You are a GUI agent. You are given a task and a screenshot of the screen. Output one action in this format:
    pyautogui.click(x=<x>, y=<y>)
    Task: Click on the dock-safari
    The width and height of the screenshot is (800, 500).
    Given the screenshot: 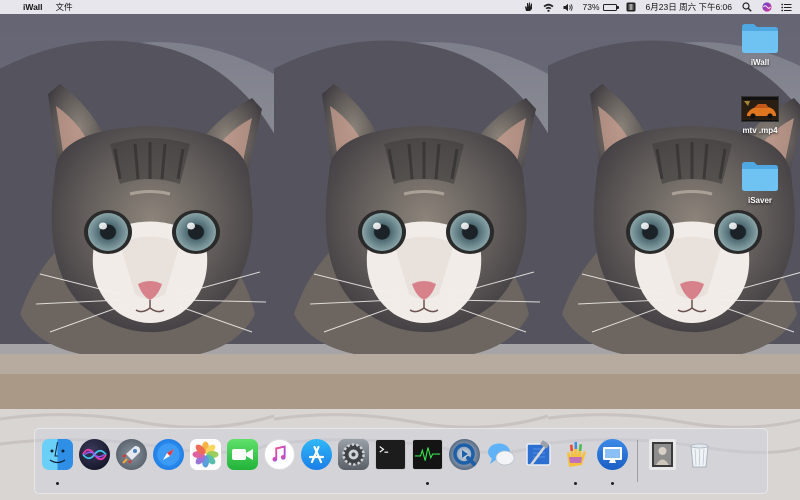 What is the action you would take?
    pyautogui.click(x=168, y=461)
    